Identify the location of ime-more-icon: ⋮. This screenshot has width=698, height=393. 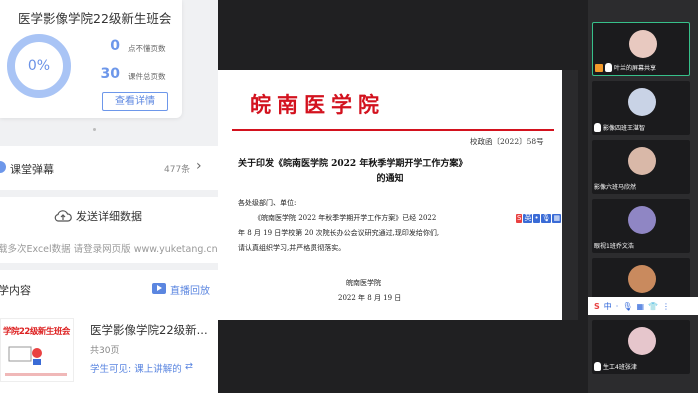
(666, 306).